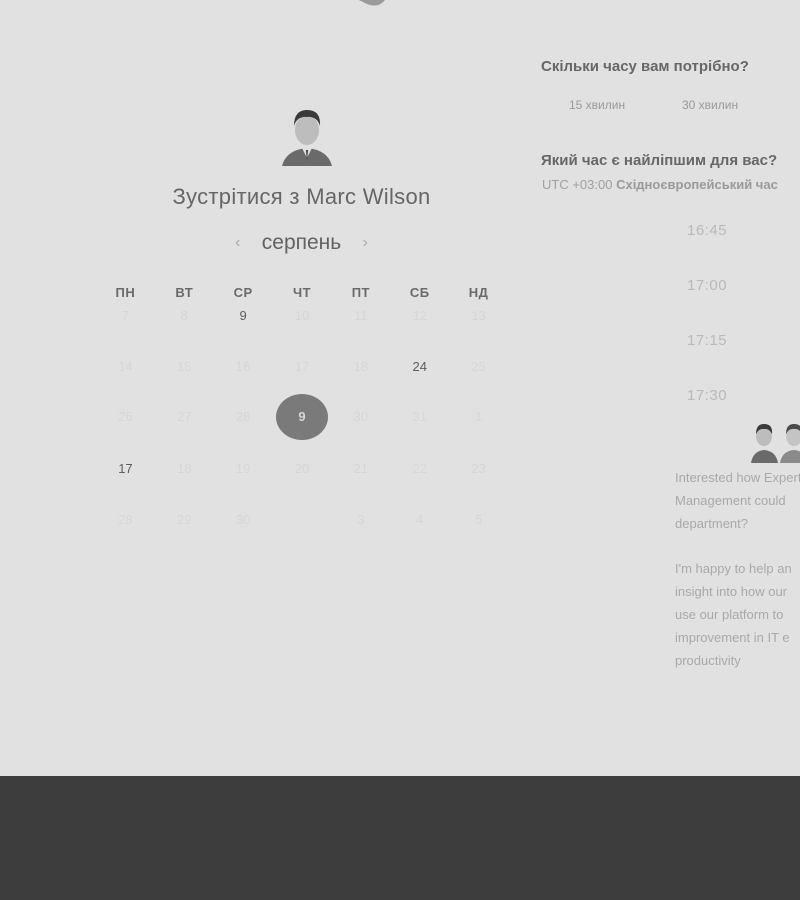 The height and width of the screenshot is (900, 800). I want to click on calendar-day: 24, so click(419, 367).